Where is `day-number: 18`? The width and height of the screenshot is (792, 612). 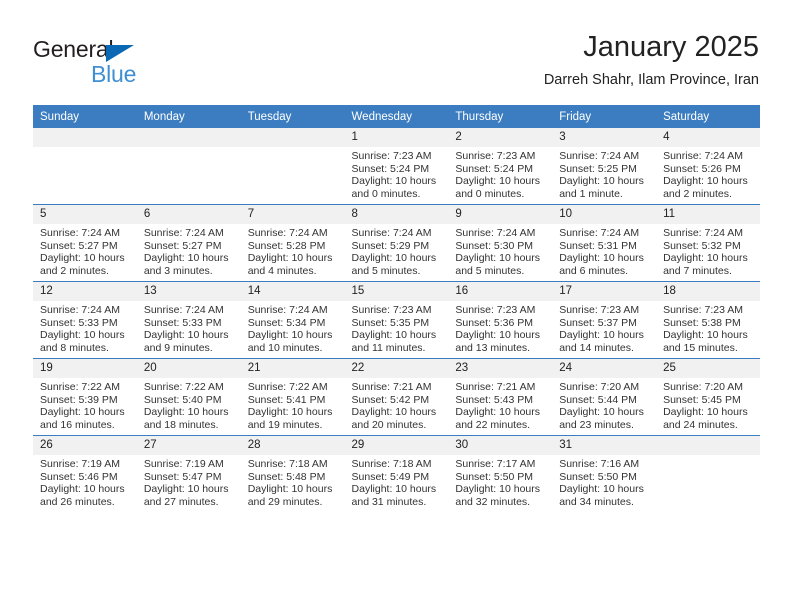
day-number: 18 is located at coordinates (708, 291).